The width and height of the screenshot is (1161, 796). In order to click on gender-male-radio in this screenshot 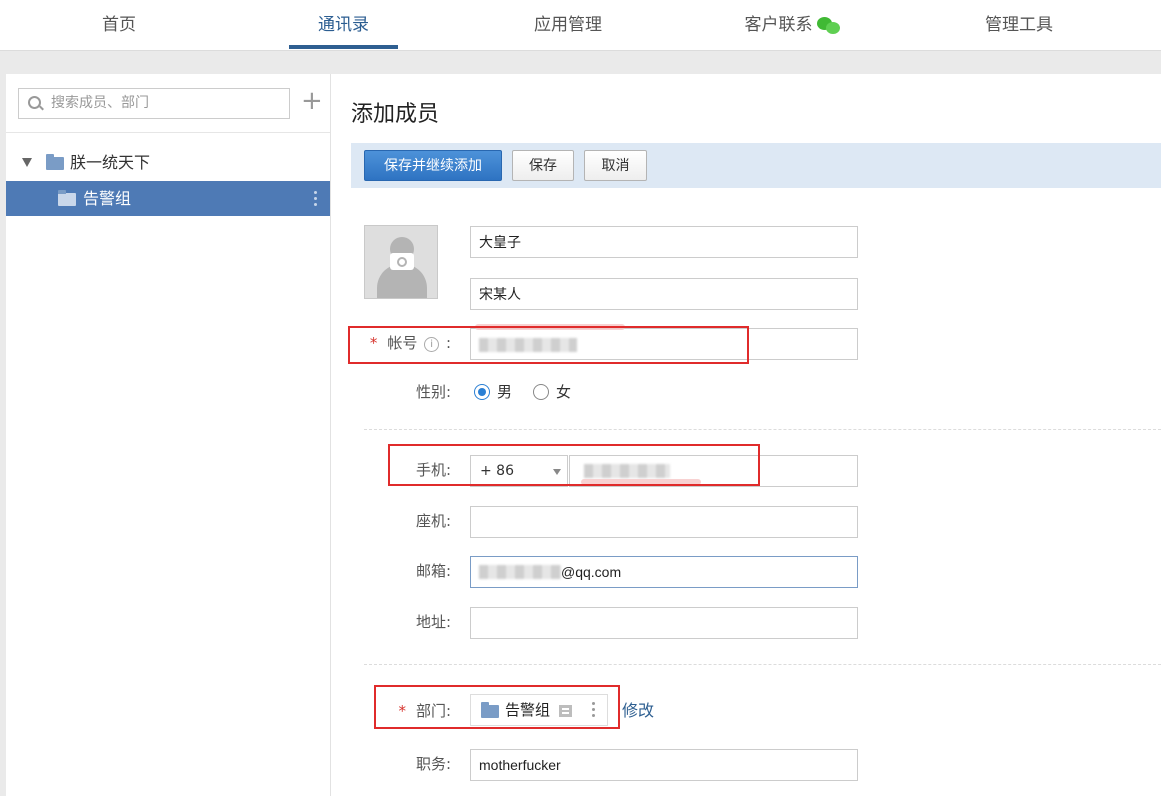, I will do `click(482, 392)`.